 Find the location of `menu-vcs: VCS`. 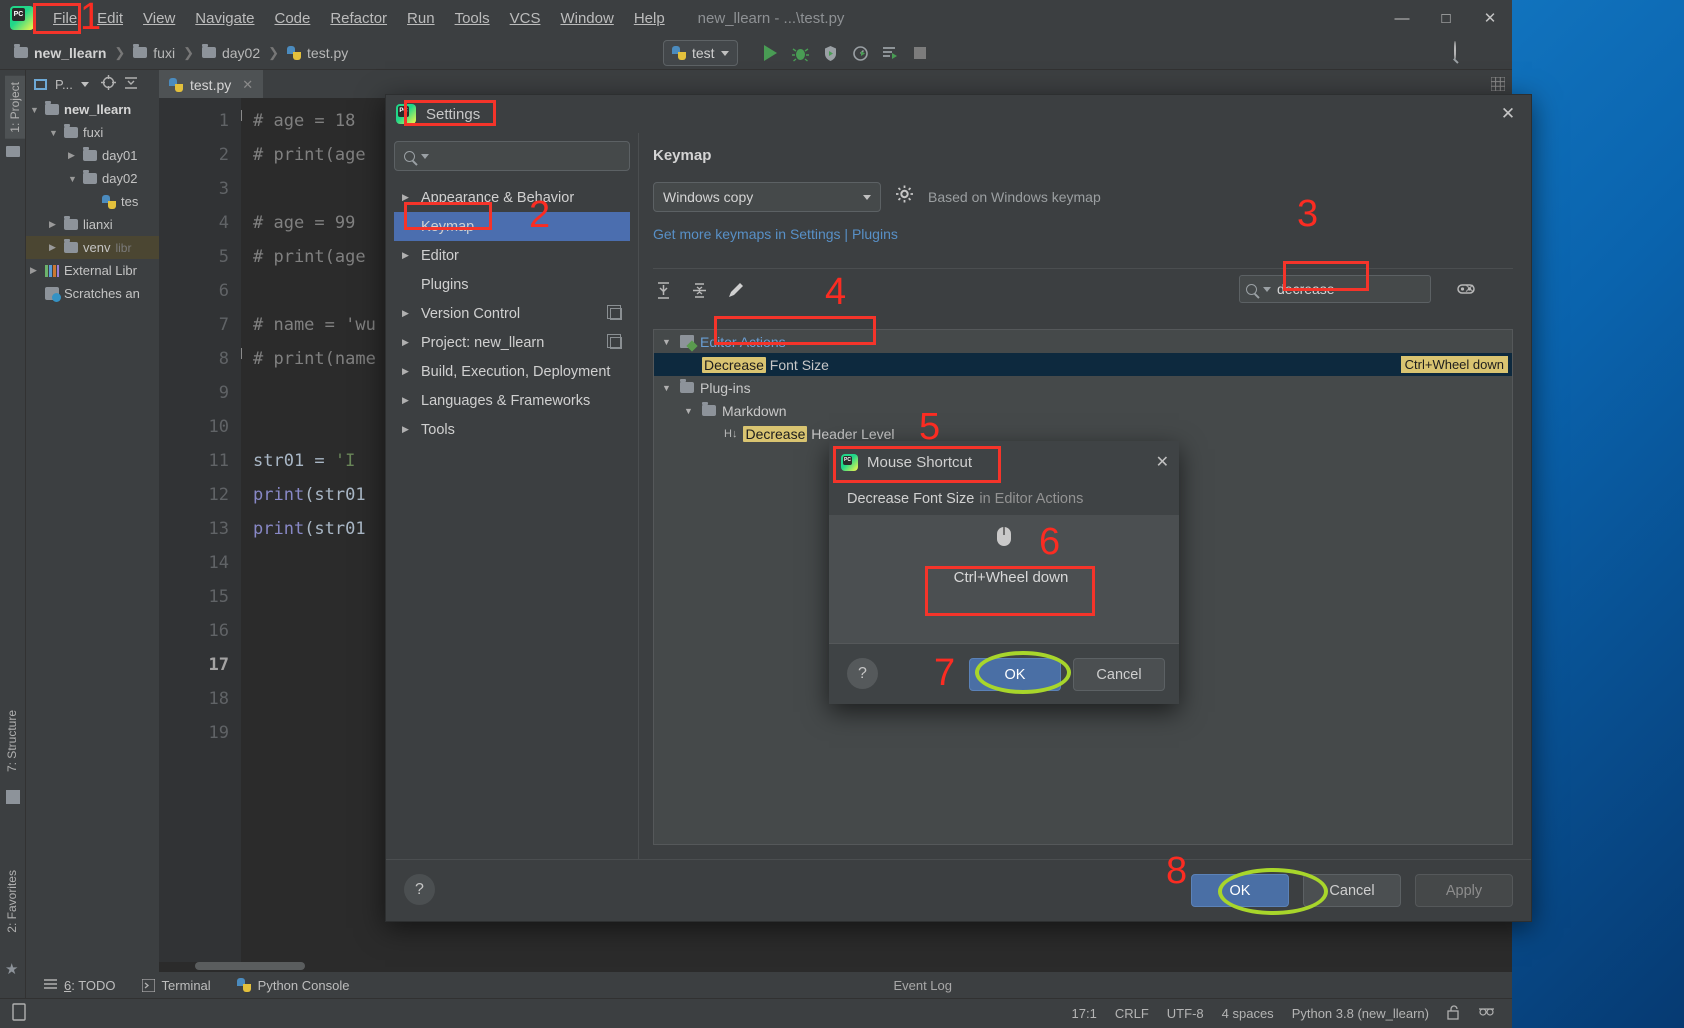

menu-vcs: VCS is located at coordinates (525, 18).